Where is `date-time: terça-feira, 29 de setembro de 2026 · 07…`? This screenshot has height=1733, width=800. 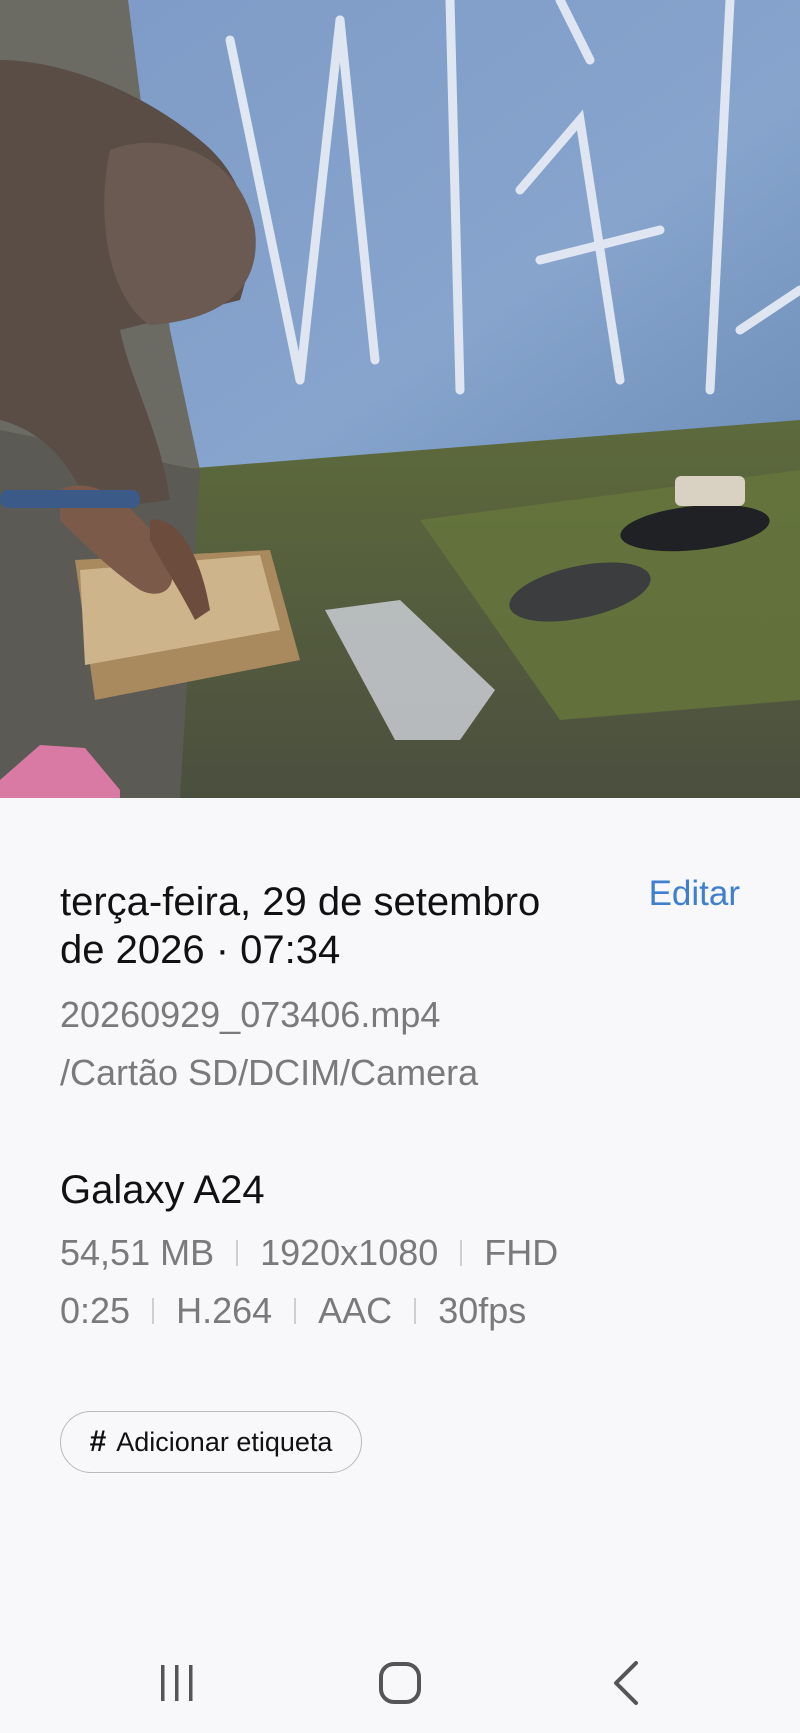 date-time: terça-feira, 29 de setembro de 2026 · 07… is located at coordinates (300, 926).